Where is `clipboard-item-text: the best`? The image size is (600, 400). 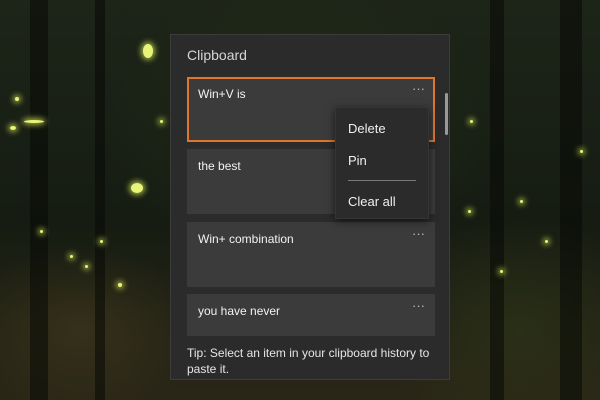
clipboard-item-text: the best is located at coordinates (219, 166).